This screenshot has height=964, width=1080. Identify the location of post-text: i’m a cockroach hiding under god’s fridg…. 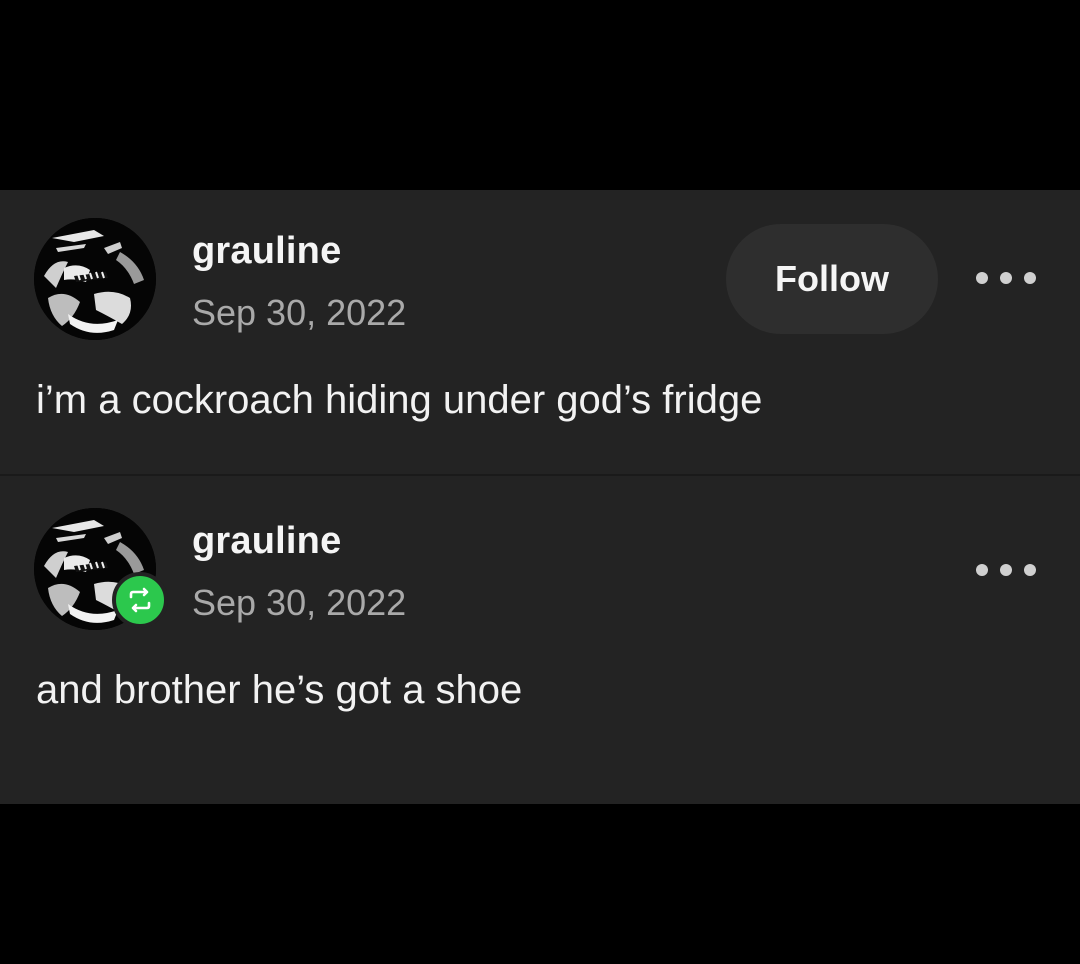
(399, 400).